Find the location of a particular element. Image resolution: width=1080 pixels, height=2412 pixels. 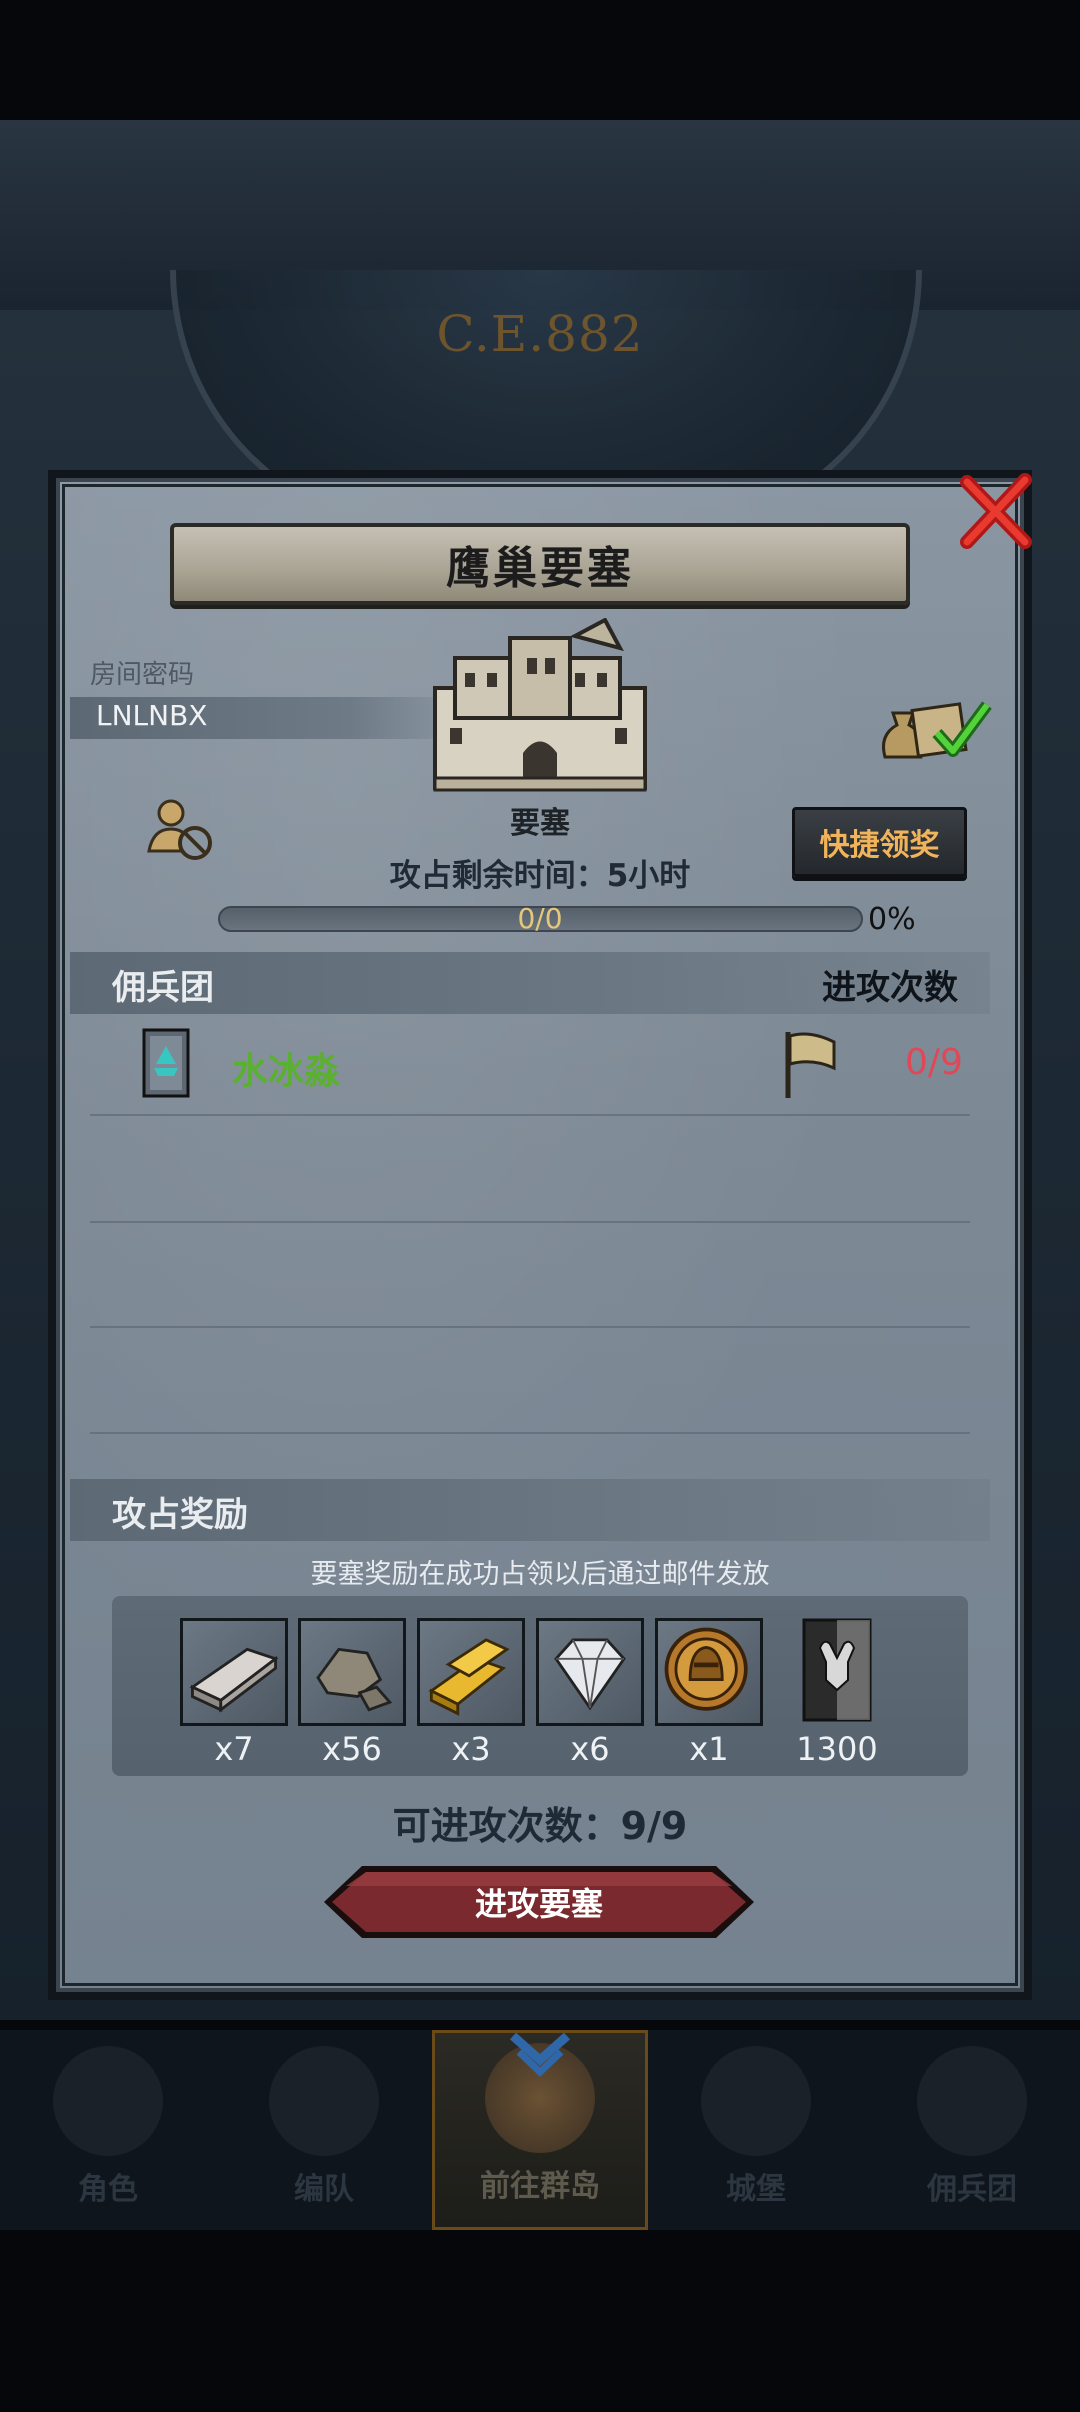

room-password-value: LNLNBX is located at coordinates (151, 715).